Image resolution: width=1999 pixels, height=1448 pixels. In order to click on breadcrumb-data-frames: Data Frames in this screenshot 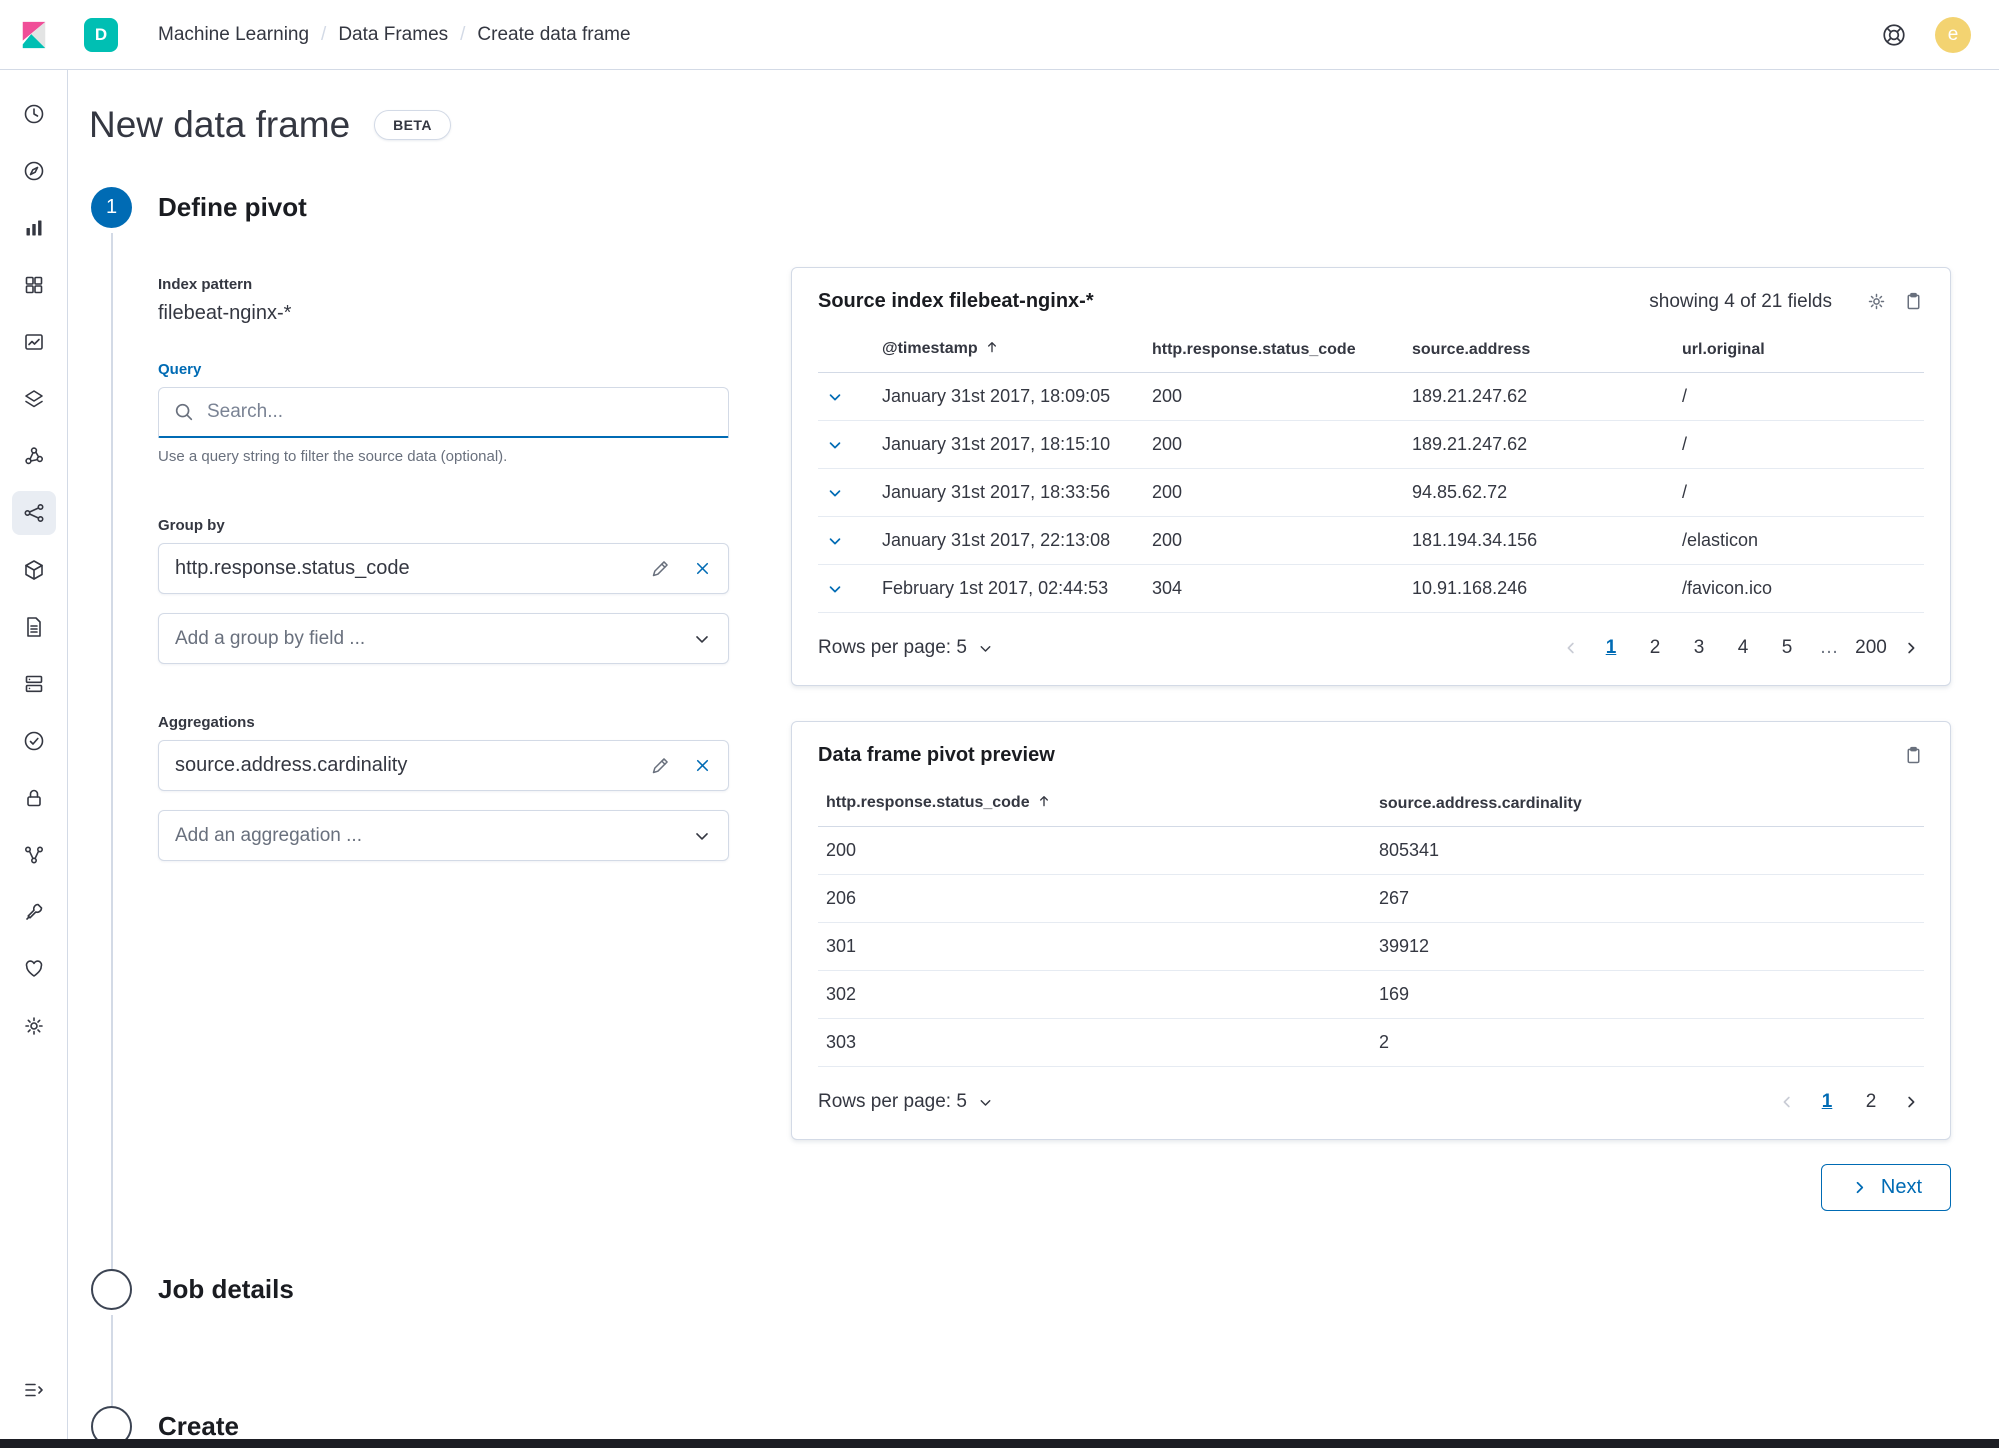, I will do `click(393, 35)`.